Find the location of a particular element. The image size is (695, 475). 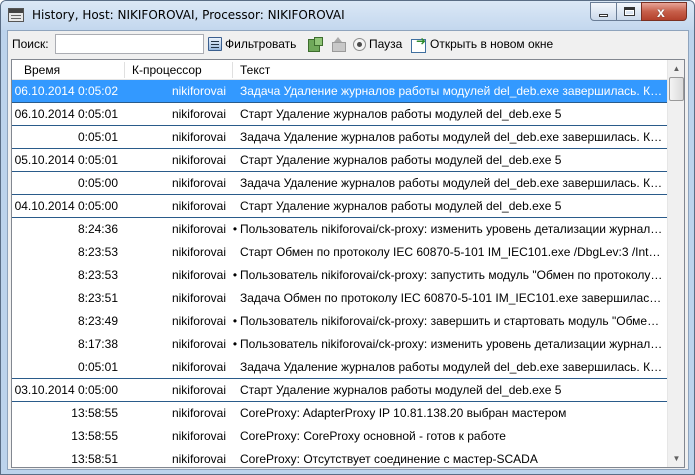

open-new-window-button: Открыть в новом окне is located at coordinates (482, 44).